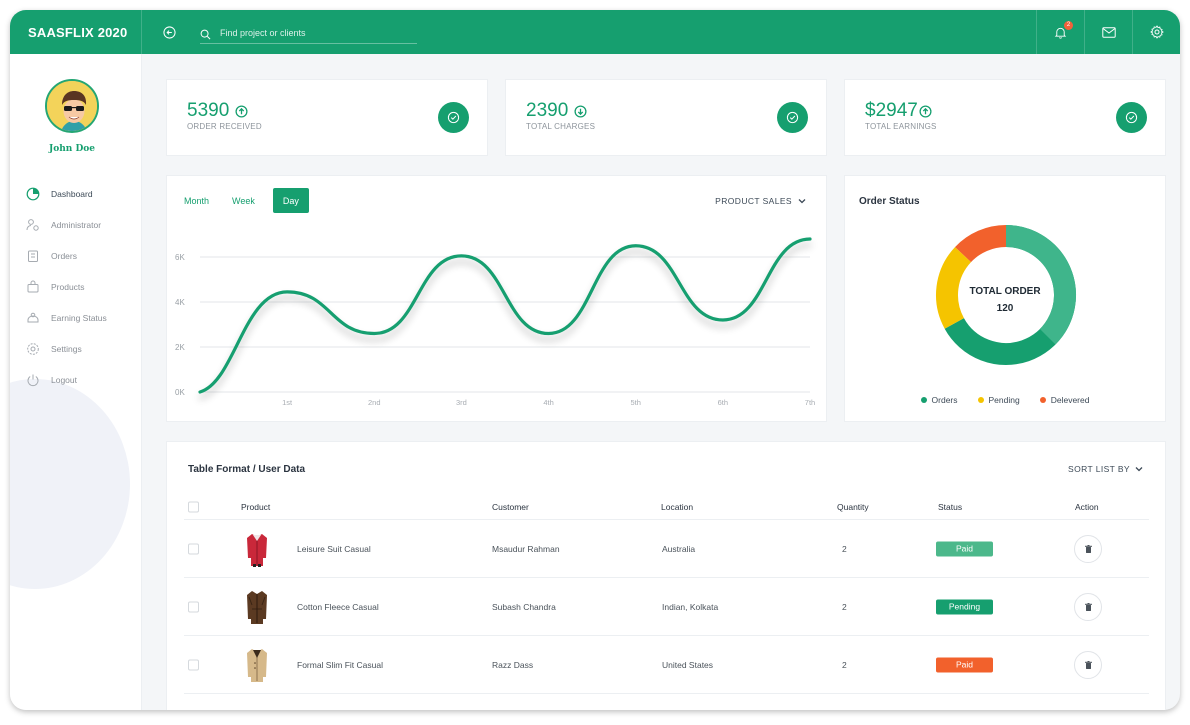  What do you see at coordinates (170, 32) in the screenshot?
I see `back-arrow-icon` at bounding box center [170, 32].